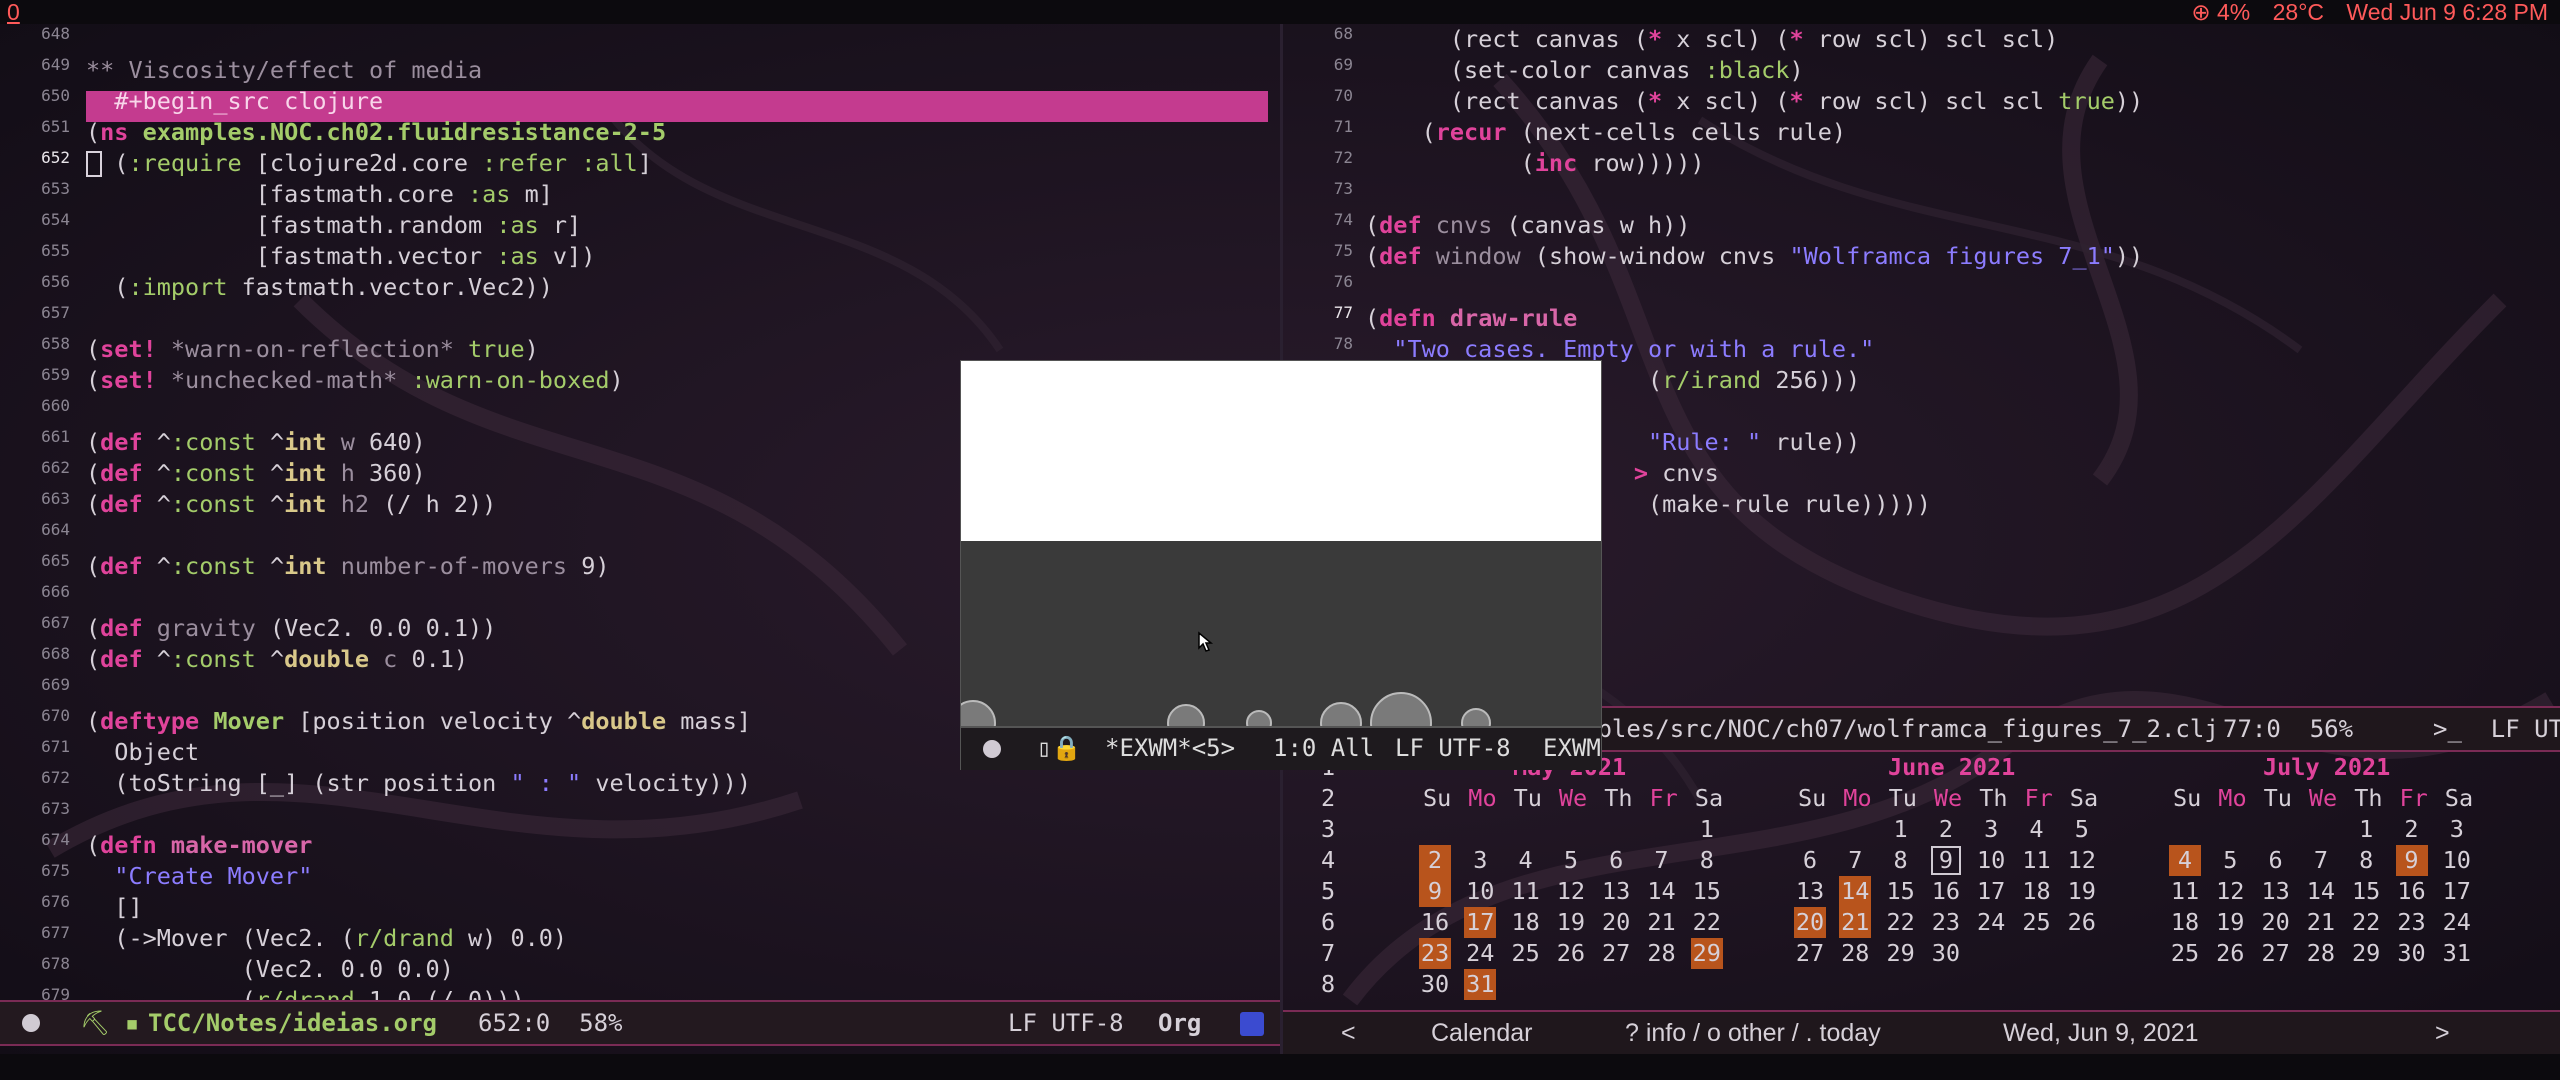 The image size is (2560, 1080). Describe the element at coordinates (2457, 860) in the screenshot. I see `calendar-day: 10` at that location.